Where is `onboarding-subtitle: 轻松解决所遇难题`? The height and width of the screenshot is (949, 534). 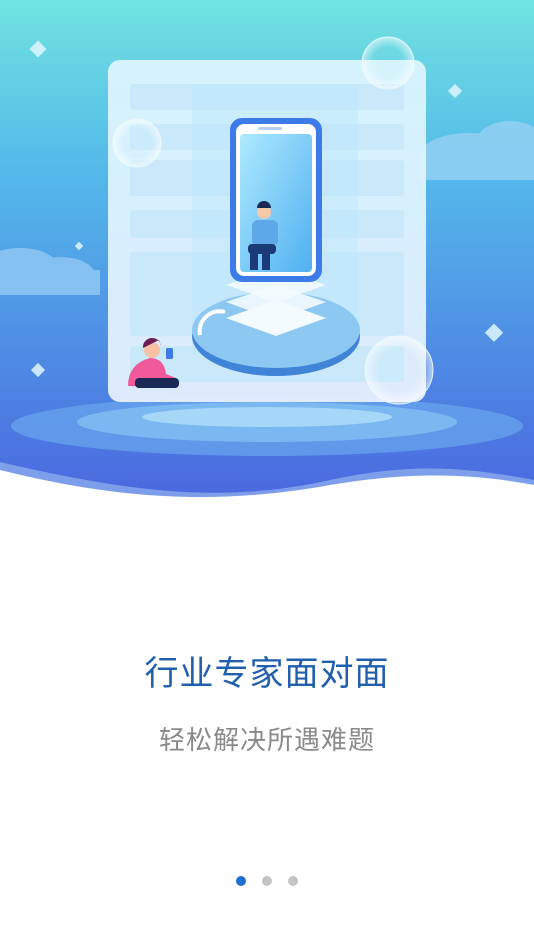 onboarding-subtitle: 轻松解决所遇难题 is located at coordinates (266, 741).